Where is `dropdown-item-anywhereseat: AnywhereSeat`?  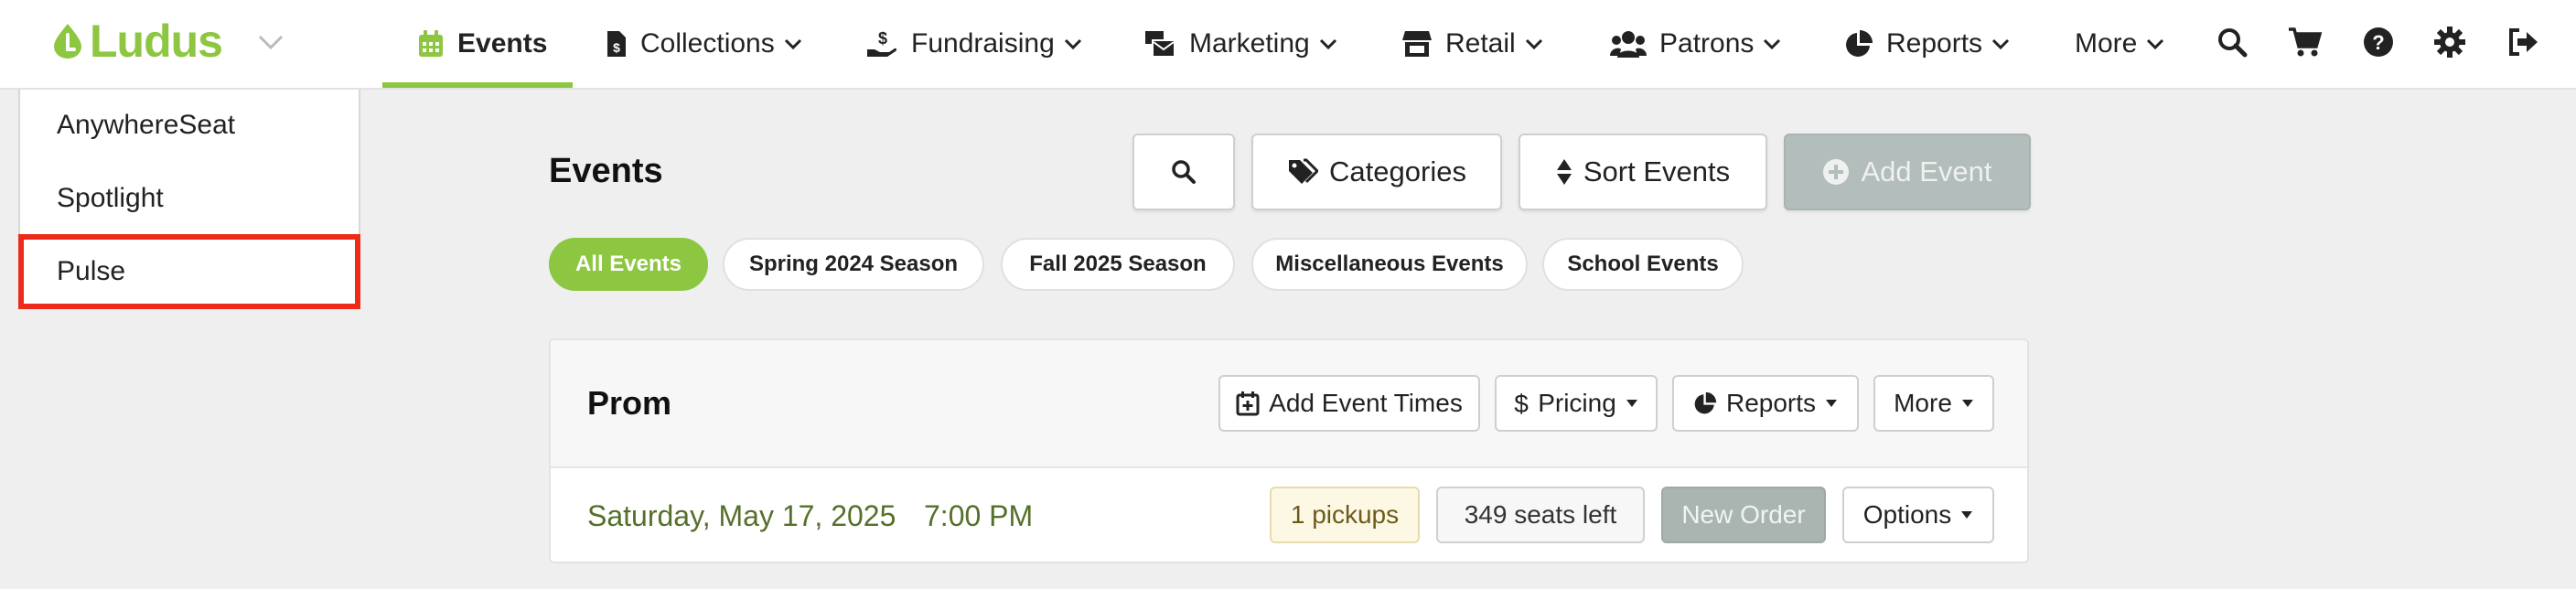
dropdown-item-anywhereseat: AnywhereSeat is located at coordinates (146, 126).